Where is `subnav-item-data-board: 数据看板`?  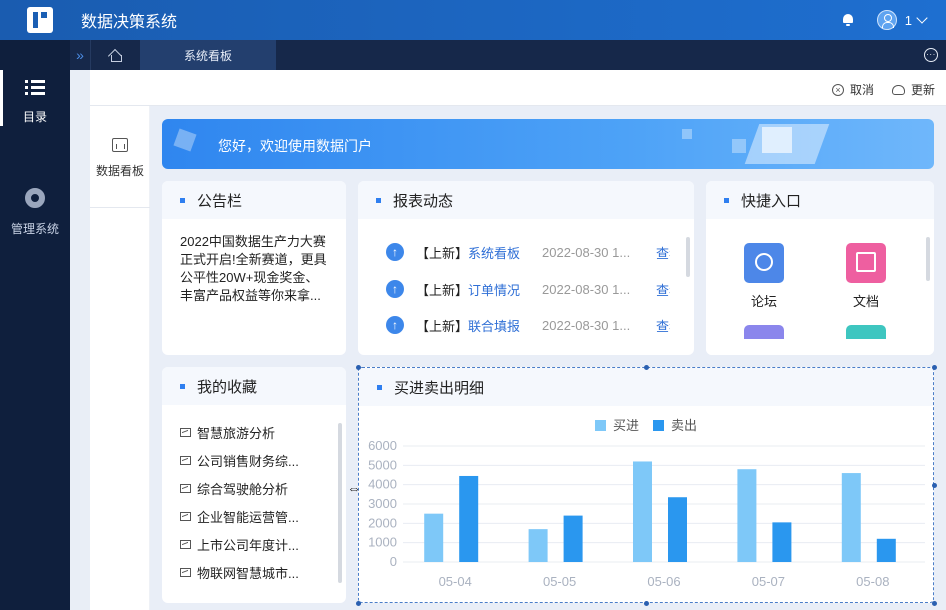
subnav-item-data-board: 数据看板 is located at coordinates (120, 171).